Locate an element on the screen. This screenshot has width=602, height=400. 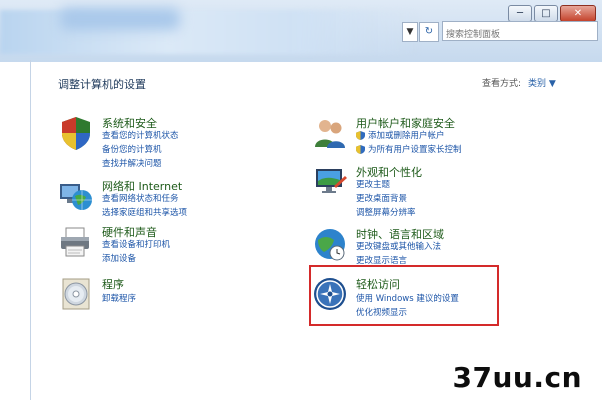
category-title: 程序 is located at coordinates (113, 284).